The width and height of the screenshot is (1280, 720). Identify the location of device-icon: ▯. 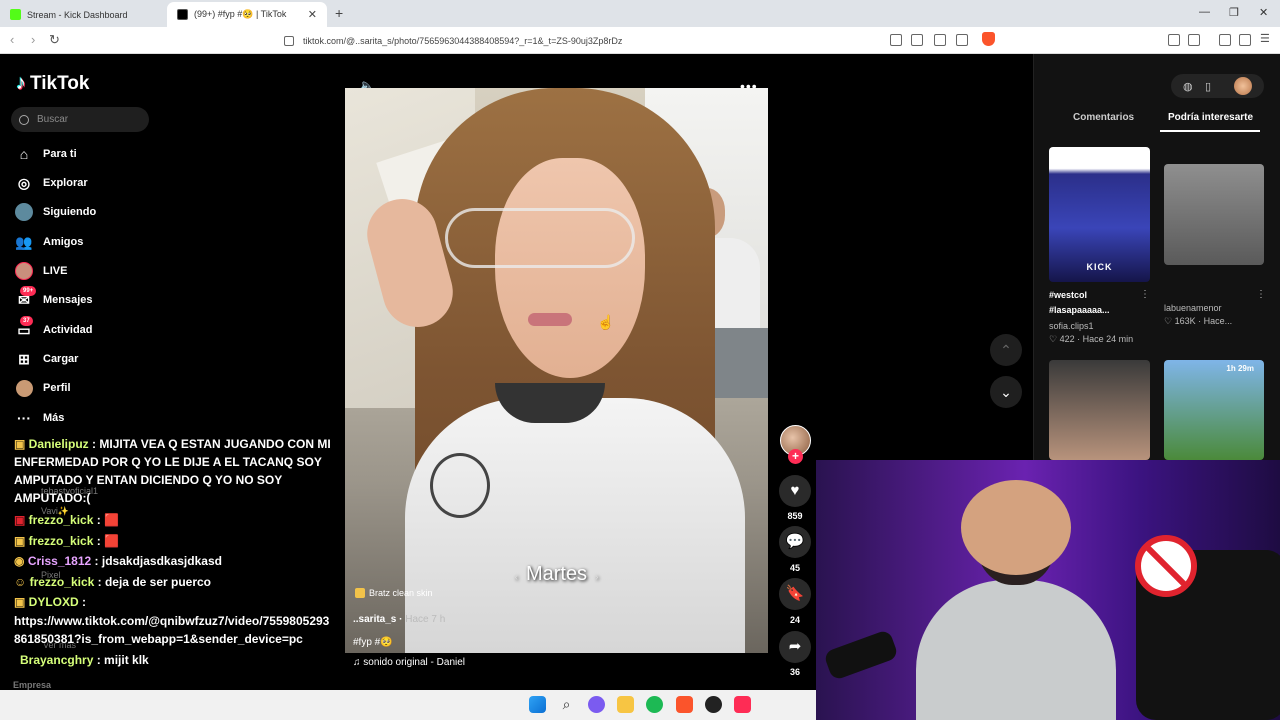
(1208, 86).